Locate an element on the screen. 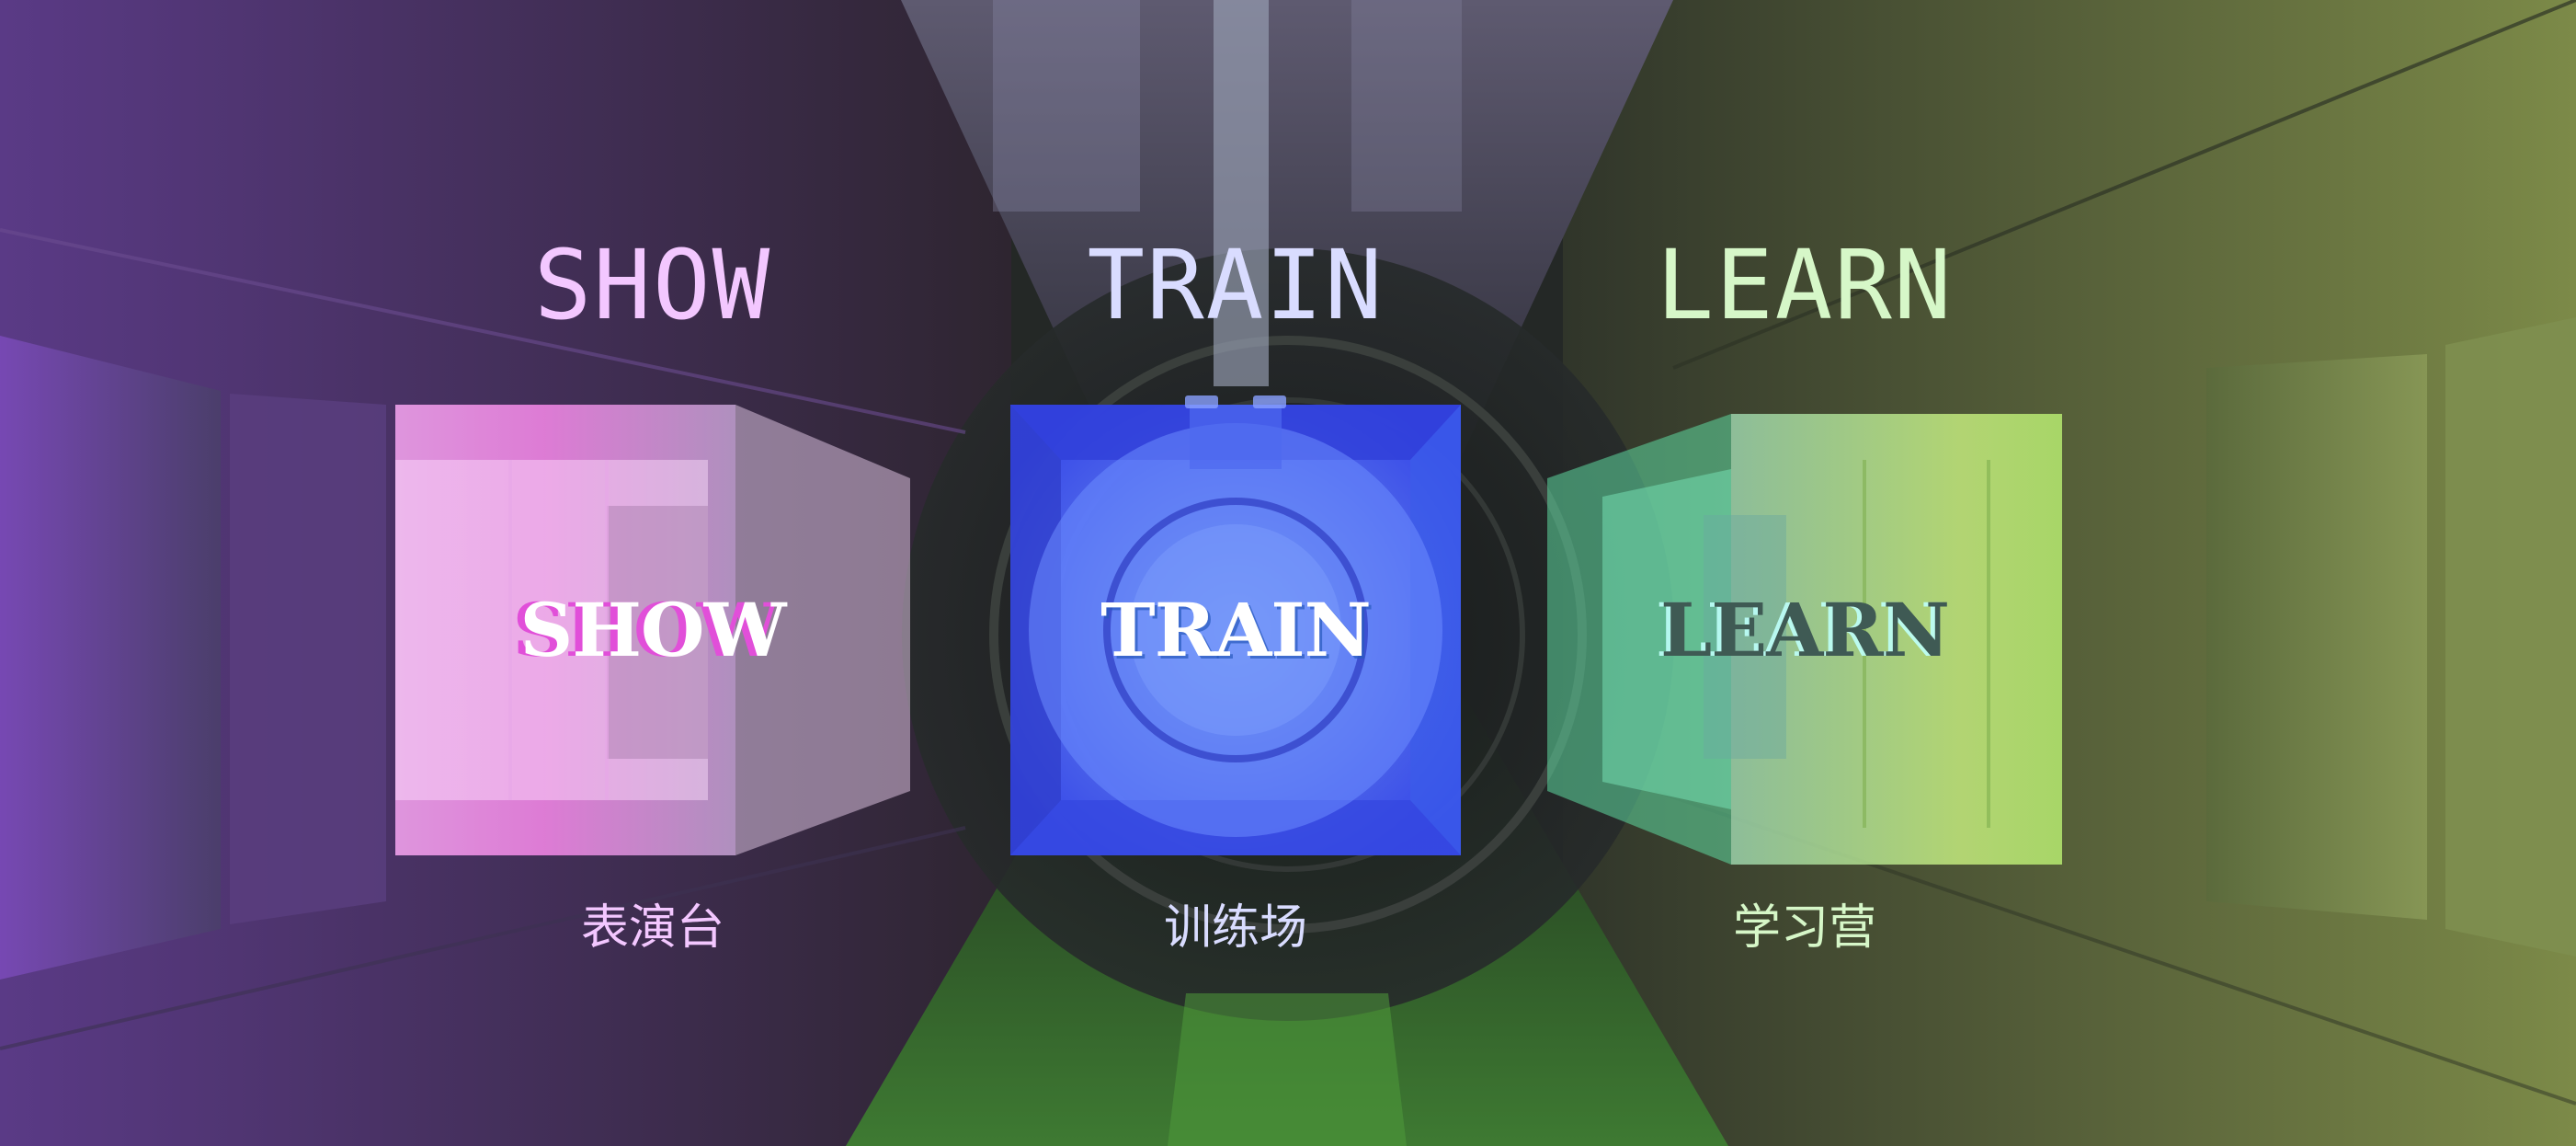 The height and width of the screenshot is (1146, 2576). show-subtitle: 表演台 is located at coordinates (652, 928).